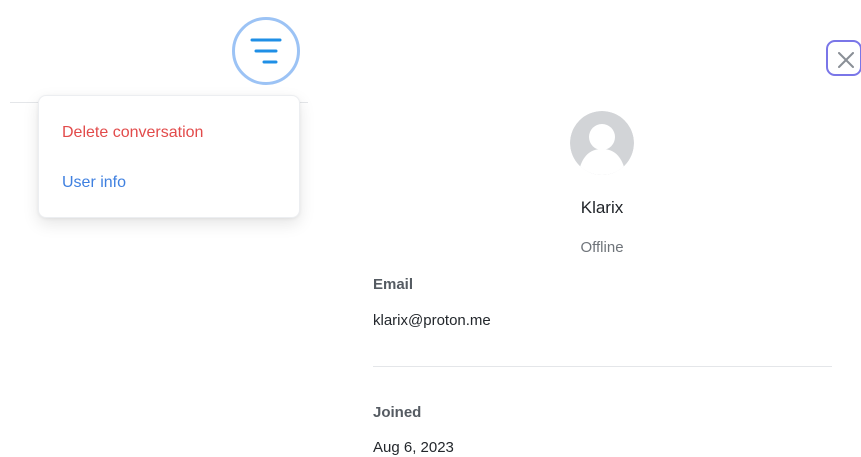 The image size is (861, 457). I want to click on info-divider, so click(602, 366).